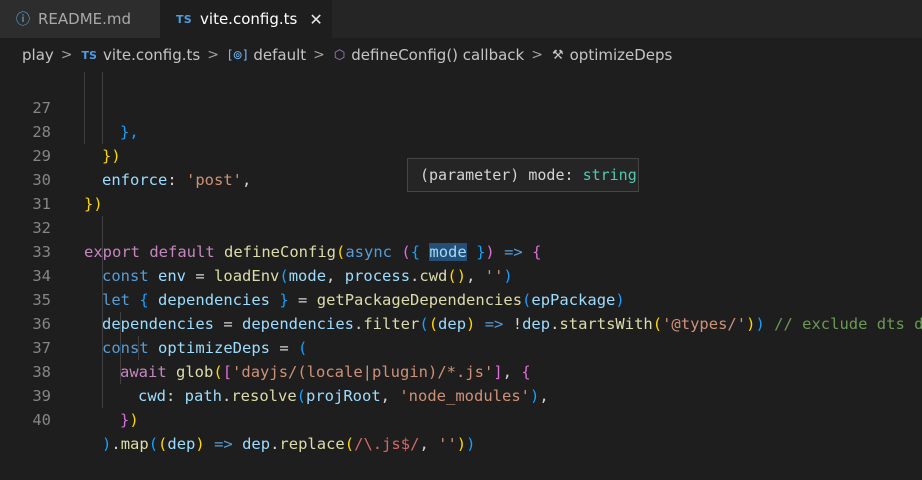 This screenshot has width=922, height=480. I want to click on tab-label: vite.config.ts, so click(249, 19).